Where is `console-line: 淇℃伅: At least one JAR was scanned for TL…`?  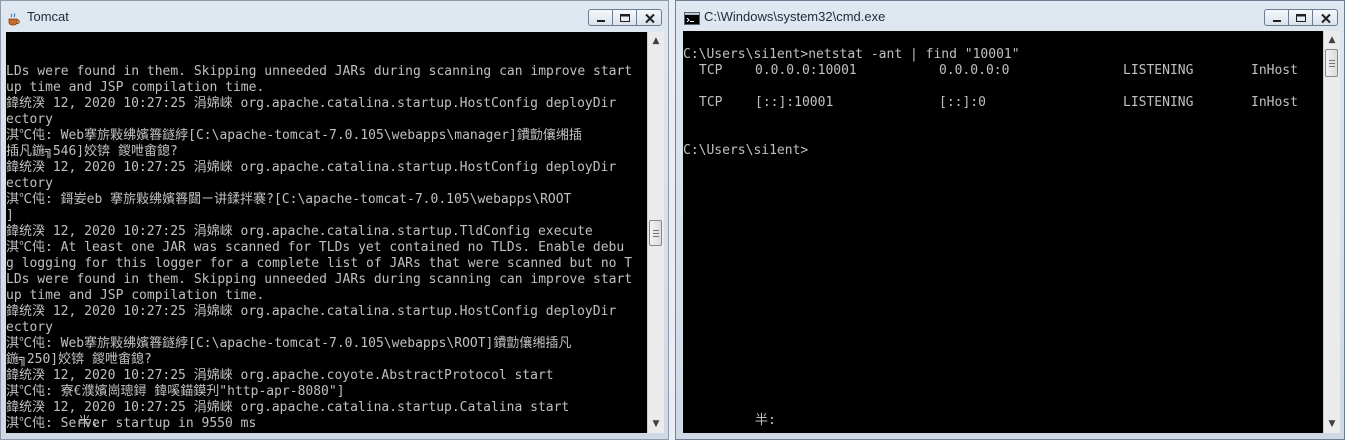 console-line: 淇℃伅: At least one JAR was scanned for TL… is located at coordinates (315, 247).